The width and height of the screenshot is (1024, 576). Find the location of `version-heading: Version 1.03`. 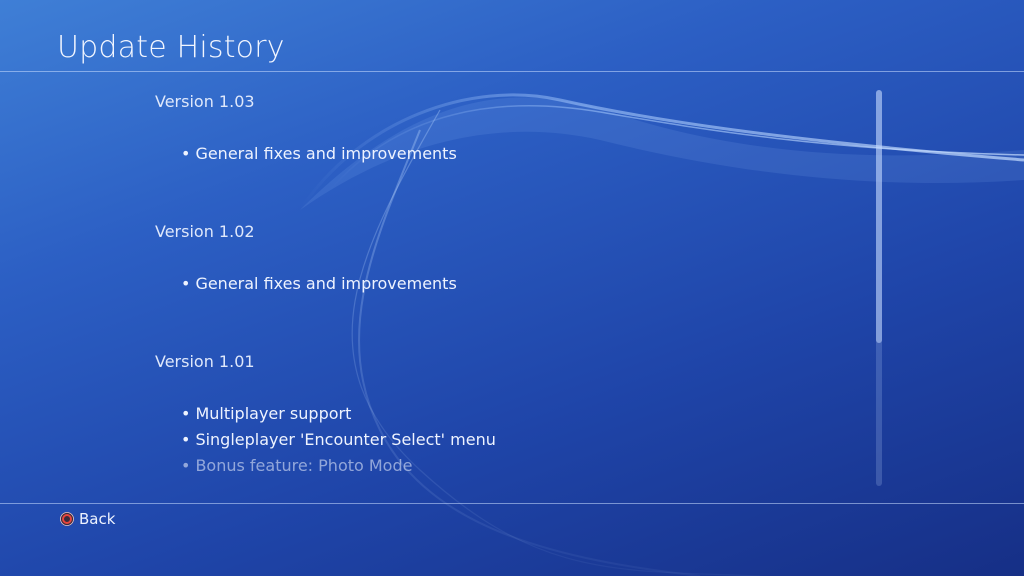

version-heading: Version 1.03 is located at coordinates (205, 101).